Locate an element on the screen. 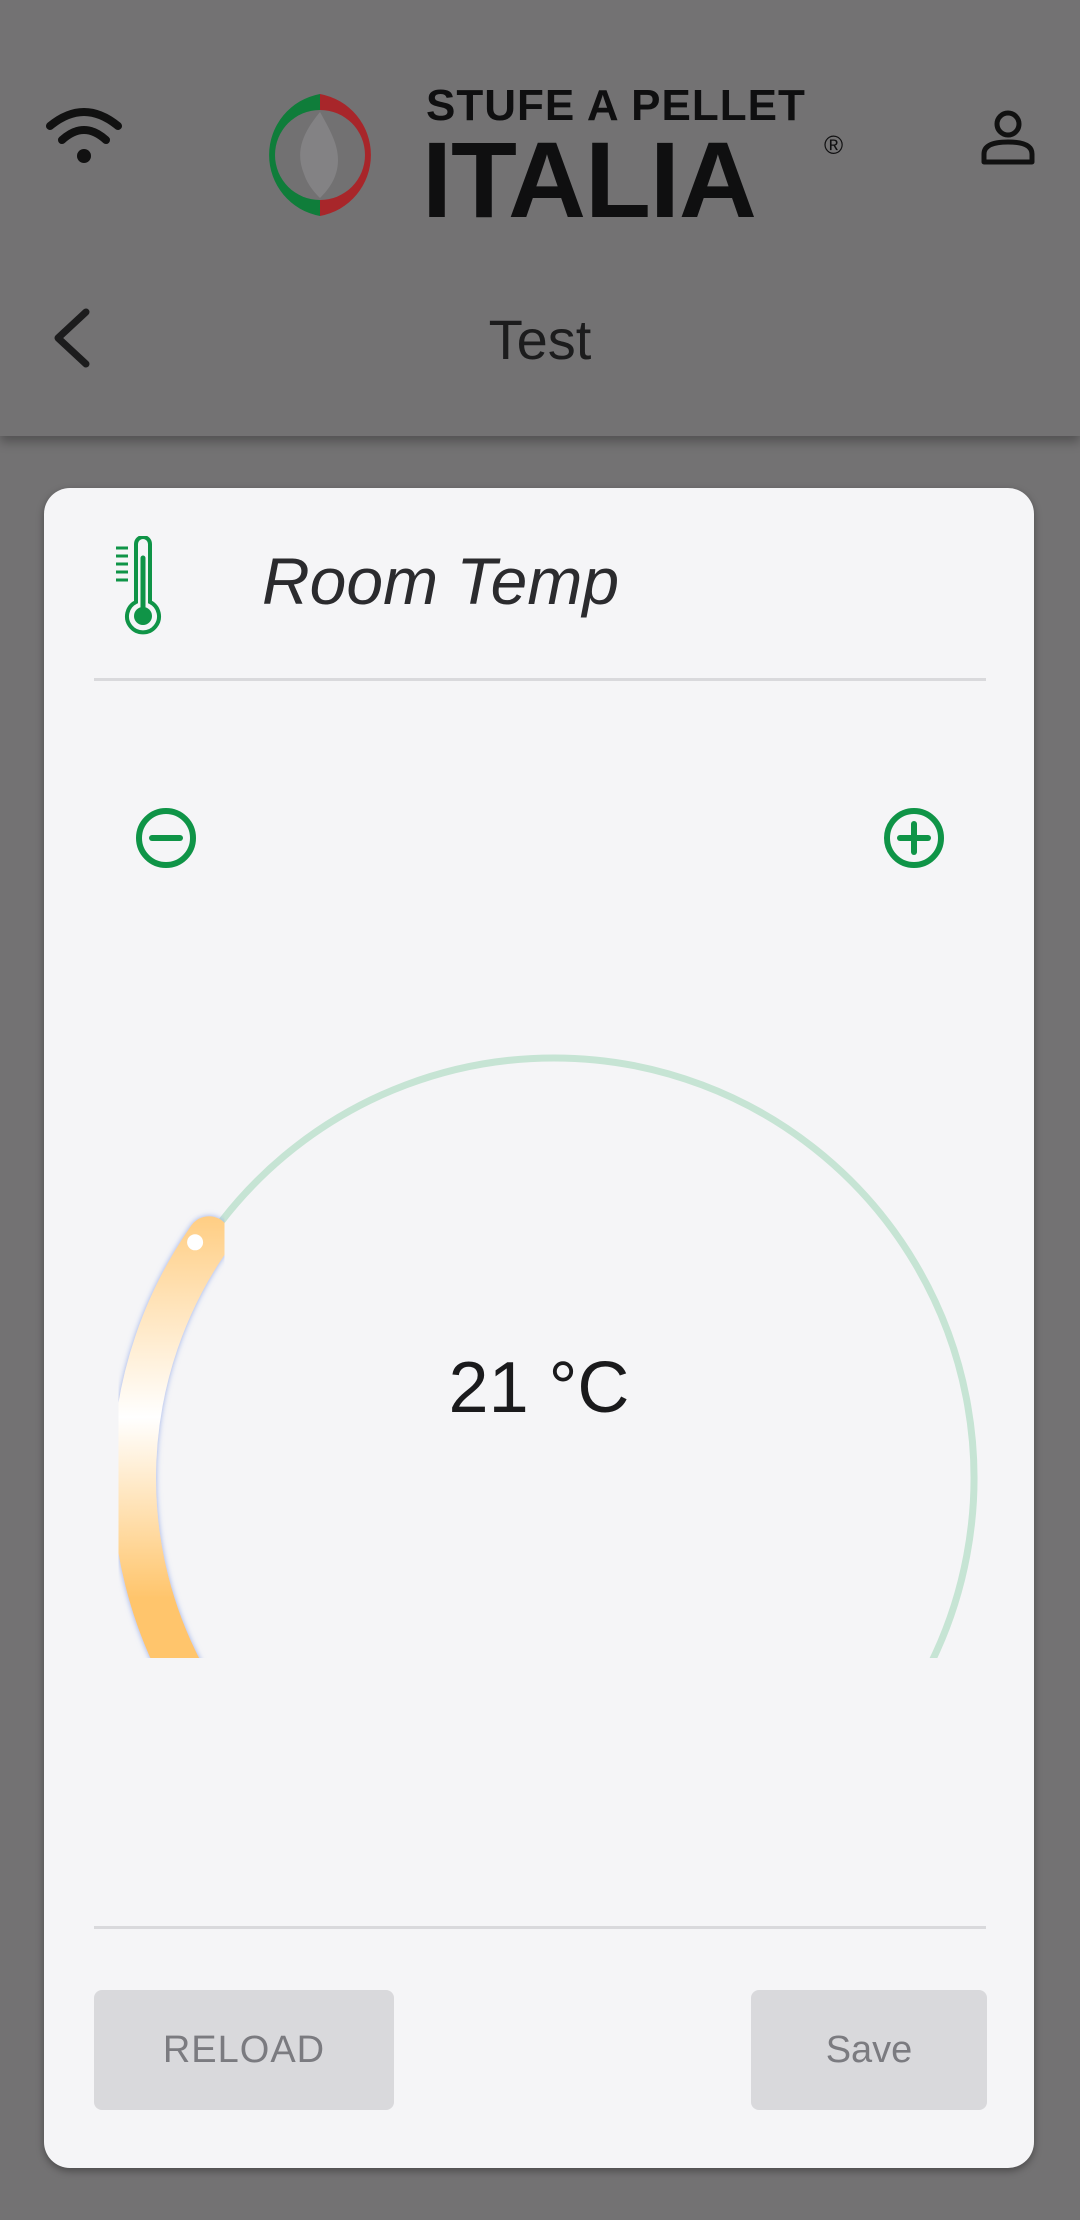  temperature-value: 21 °C is located at coordinates (539, 1388).